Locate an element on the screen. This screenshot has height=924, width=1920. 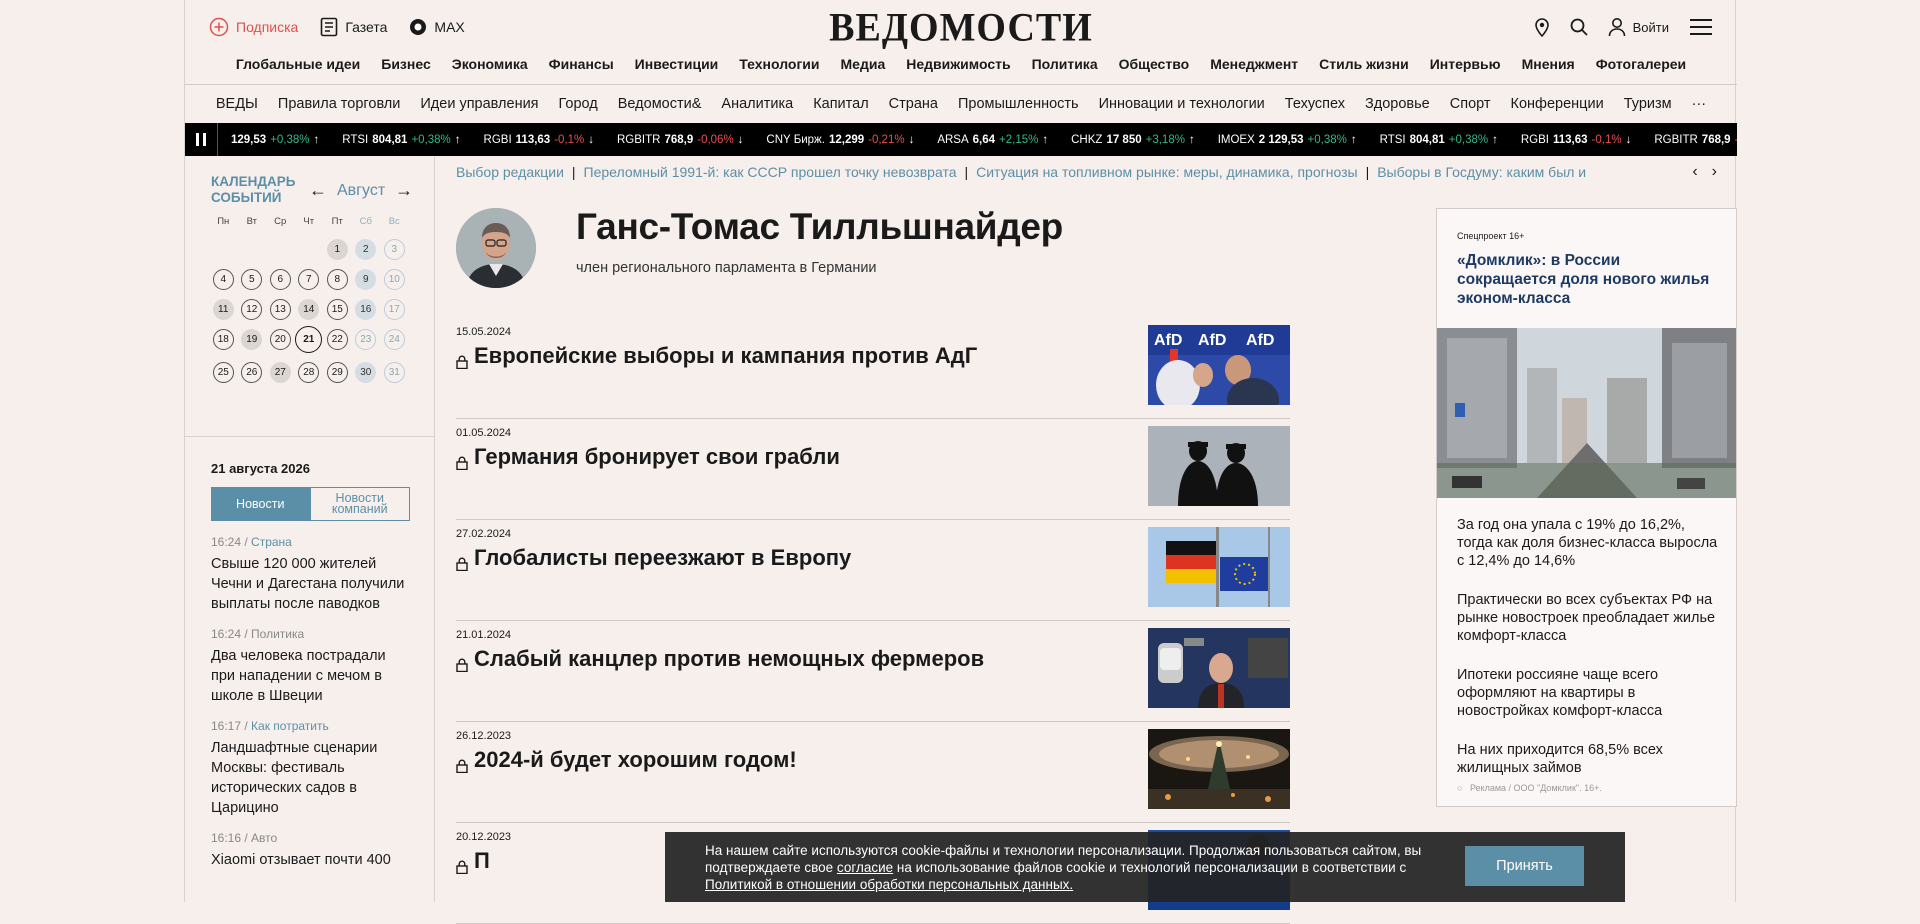
news-category: Как потратить is located at coordinates (290, 726).